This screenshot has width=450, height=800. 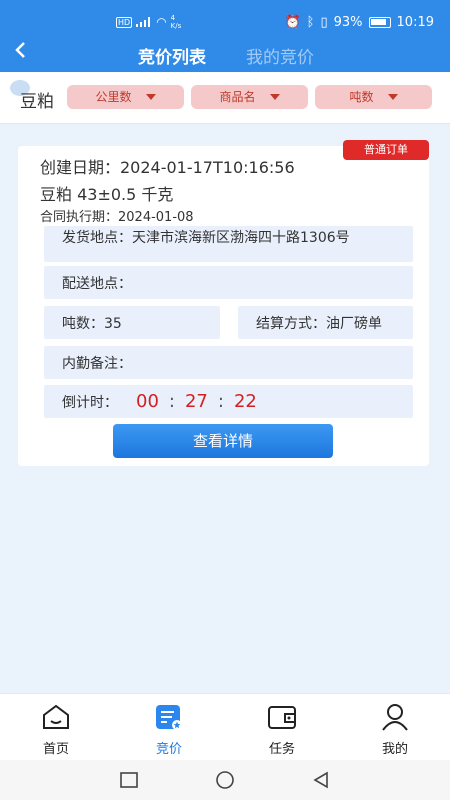 What do you see at coordinates (228, 282) in the screenshot?
I see `deliver-to-row: 配送地点：` at bounding box center [228, 282].